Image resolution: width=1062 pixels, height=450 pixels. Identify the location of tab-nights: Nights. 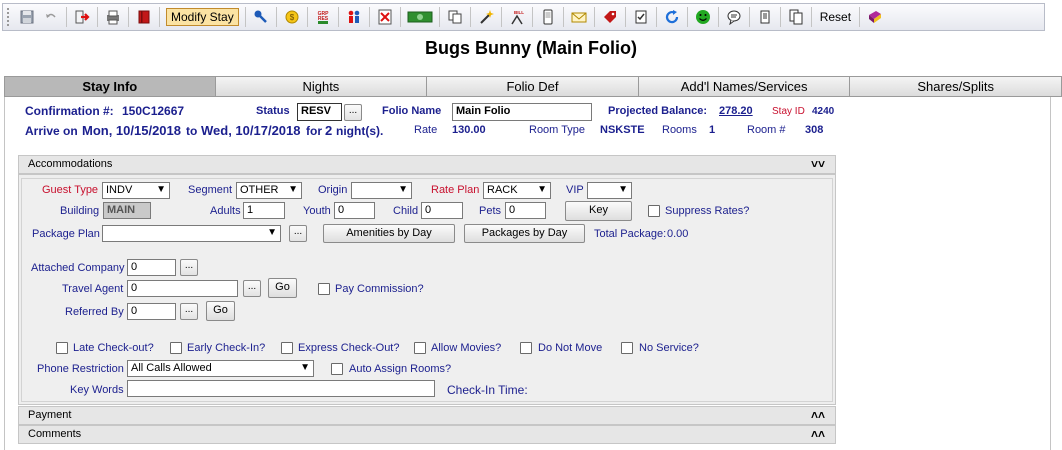
(321, 86).